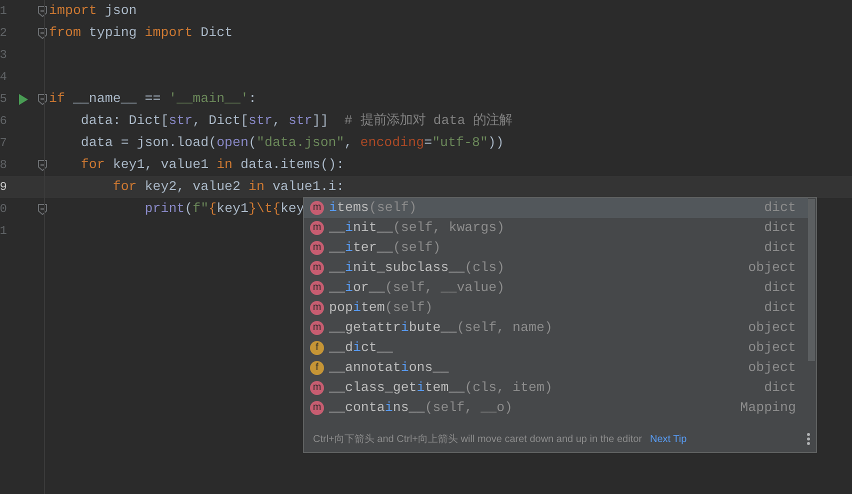 The height and width of the screenshot is (494, 852). What do you see at coordinates (811, 280) in the screenshot?
I see `scrollbar-thumb` at bounding box center [811, 280].